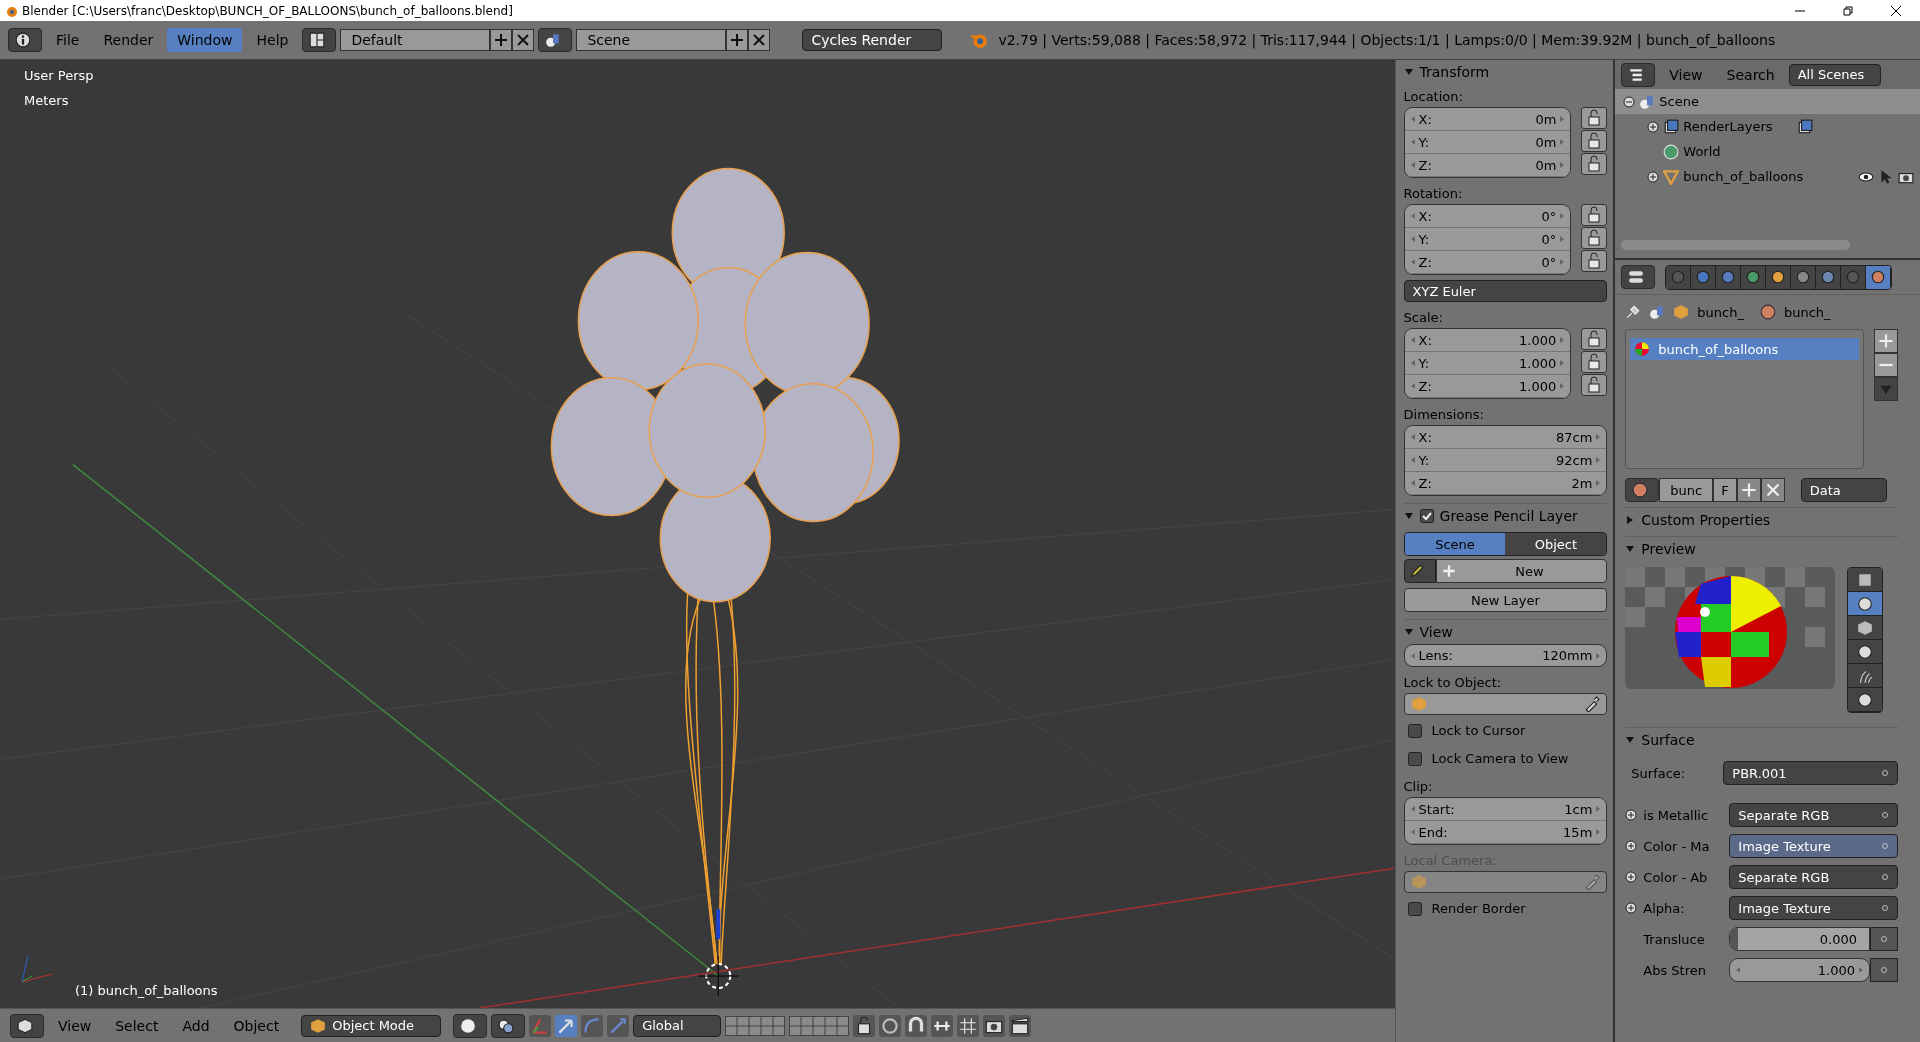 This screenshot has height=1042, width=1920. I want to click on menu-item: File, so click(68, 40).